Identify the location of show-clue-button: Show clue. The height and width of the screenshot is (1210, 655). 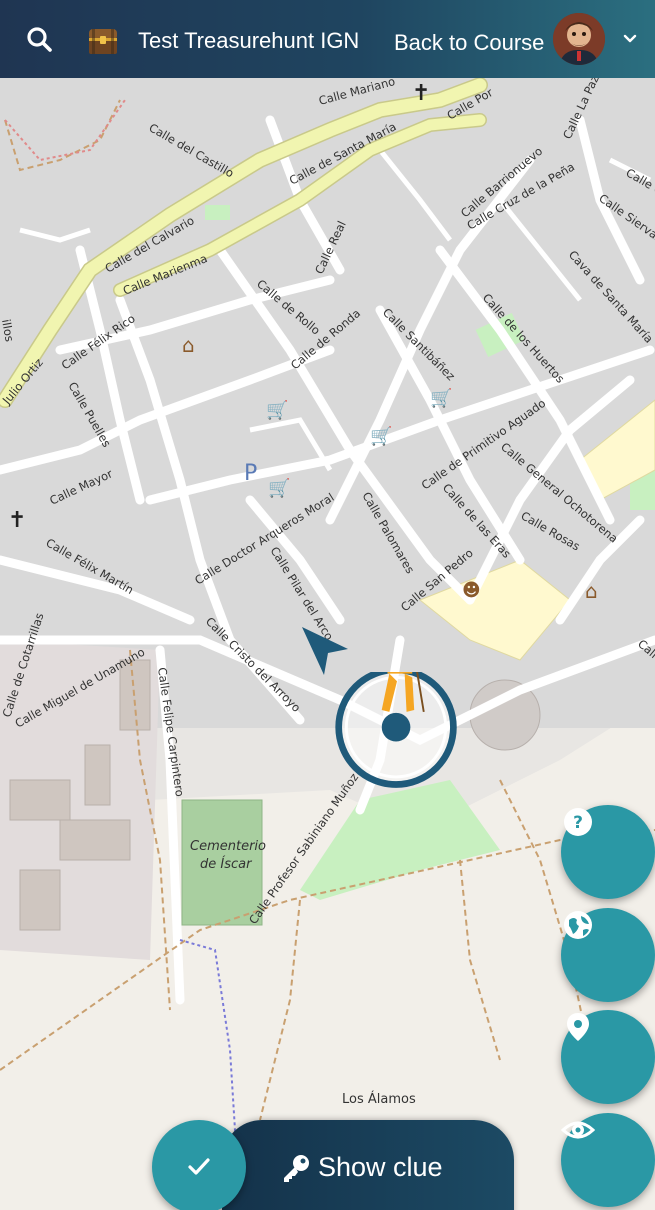
(368, 1165).